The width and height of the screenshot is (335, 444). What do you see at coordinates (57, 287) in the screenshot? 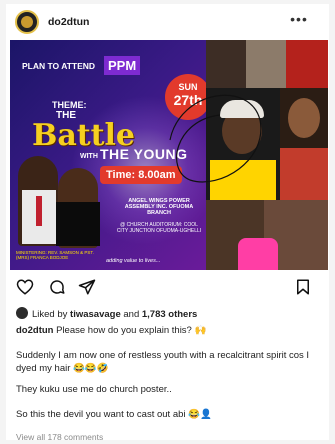
I see `comment-icon` at bounding box center [57, 287].